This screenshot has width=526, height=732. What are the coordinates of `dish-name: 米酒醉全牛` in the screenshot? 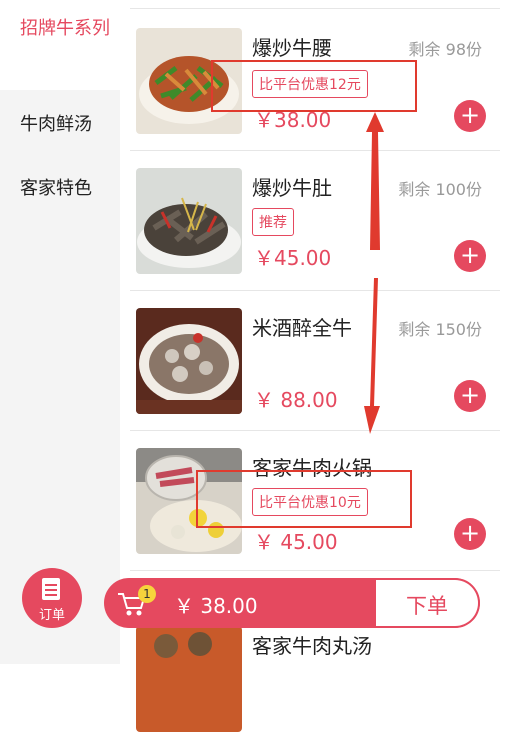 It's located at (302, 328).